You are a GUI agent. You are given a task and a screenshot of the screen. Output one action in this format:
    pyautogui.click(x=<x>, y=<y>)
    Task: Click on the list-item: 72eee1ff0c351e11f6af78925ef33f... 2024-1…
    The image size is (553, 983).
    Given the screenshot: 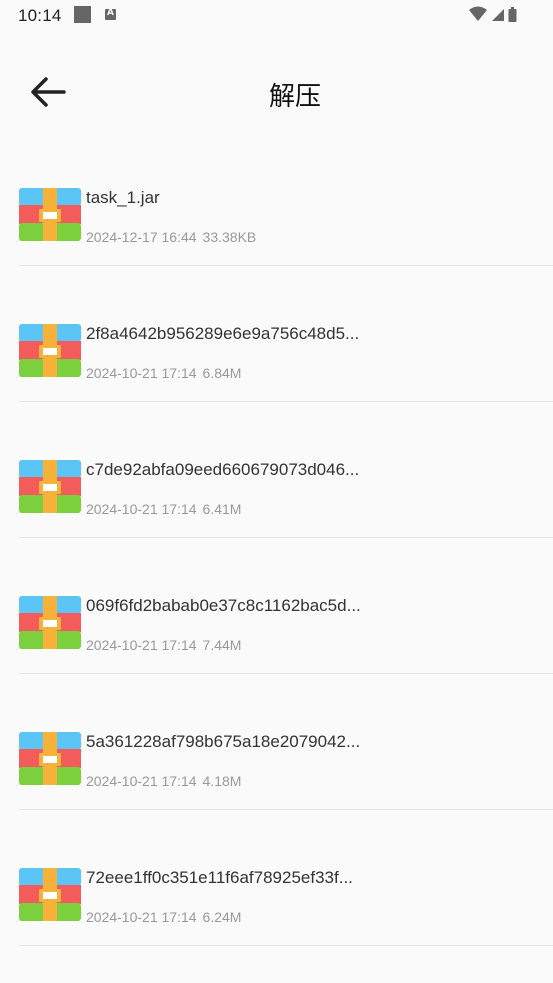 What is the action you would take?
    pyautogui.click(x=276, y=898)
    